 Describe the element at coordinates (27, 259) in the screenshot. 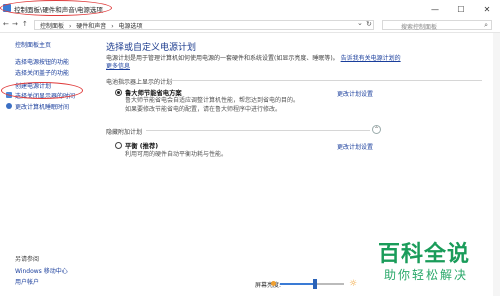

I see `see-also-title: 另请参阅` at that location.